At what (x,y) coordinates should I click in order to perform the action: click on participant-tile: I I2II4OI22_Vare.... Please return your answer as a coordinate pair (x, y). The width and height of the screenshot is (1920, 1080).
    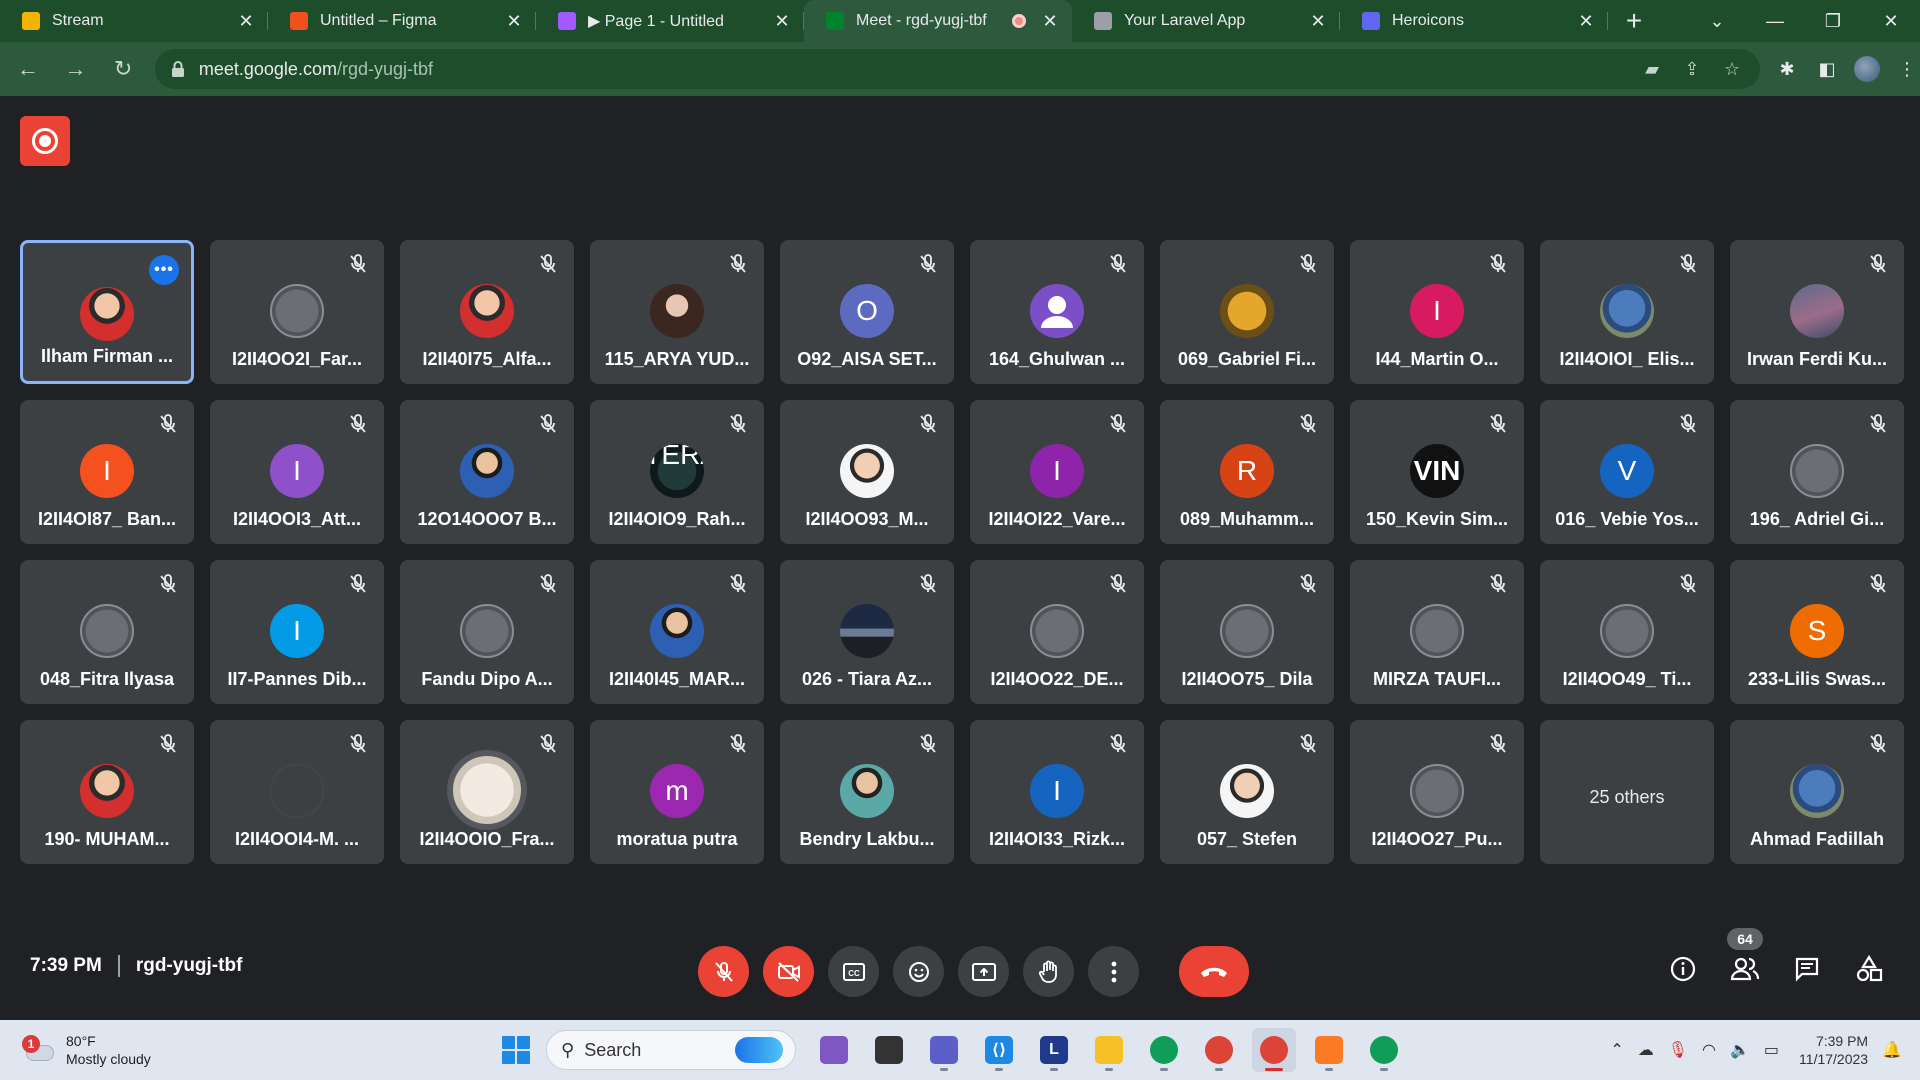
    Looking at the image, I should click on (1057, 472).